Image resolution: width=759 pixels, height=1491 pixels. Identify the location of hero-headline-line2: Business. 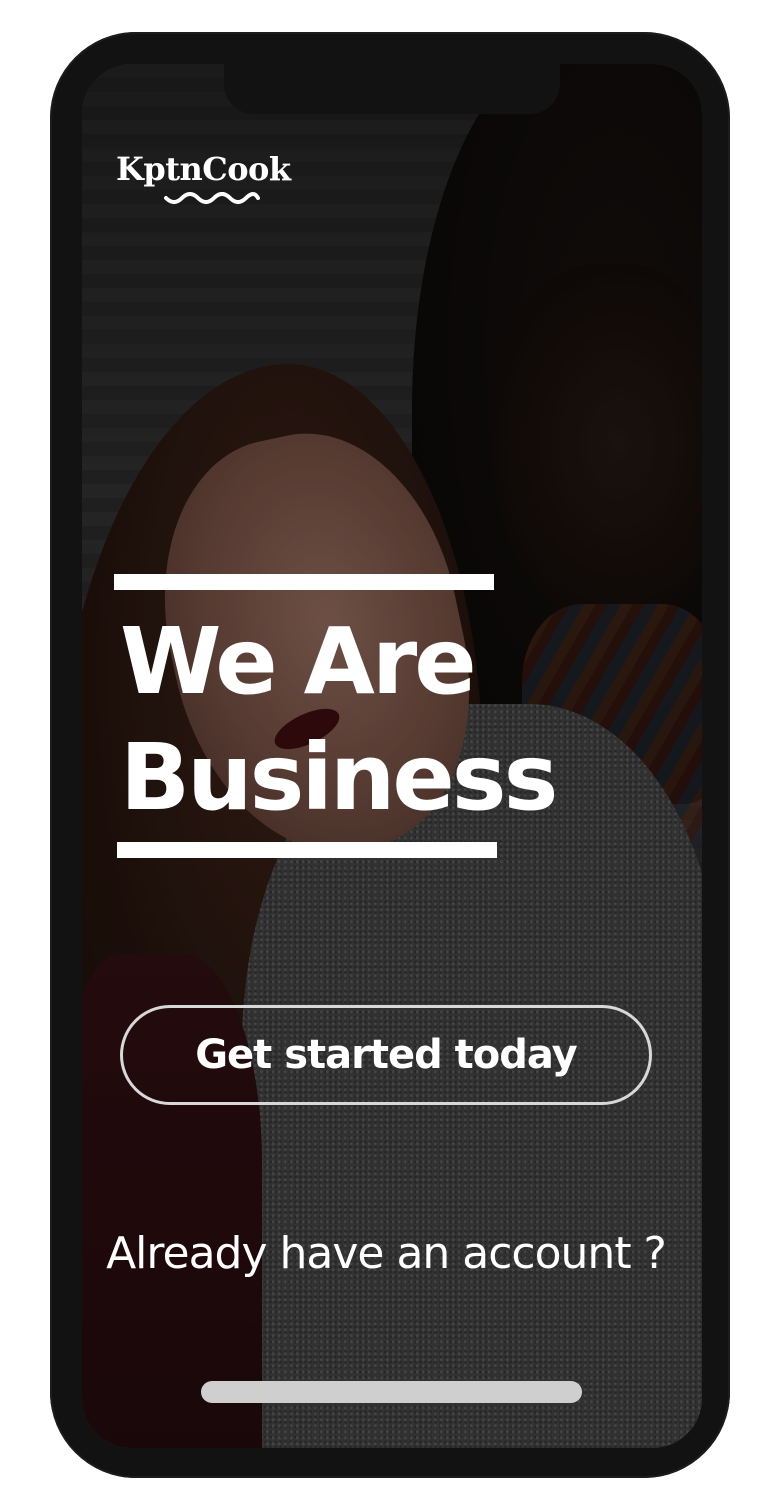
(339, 777).